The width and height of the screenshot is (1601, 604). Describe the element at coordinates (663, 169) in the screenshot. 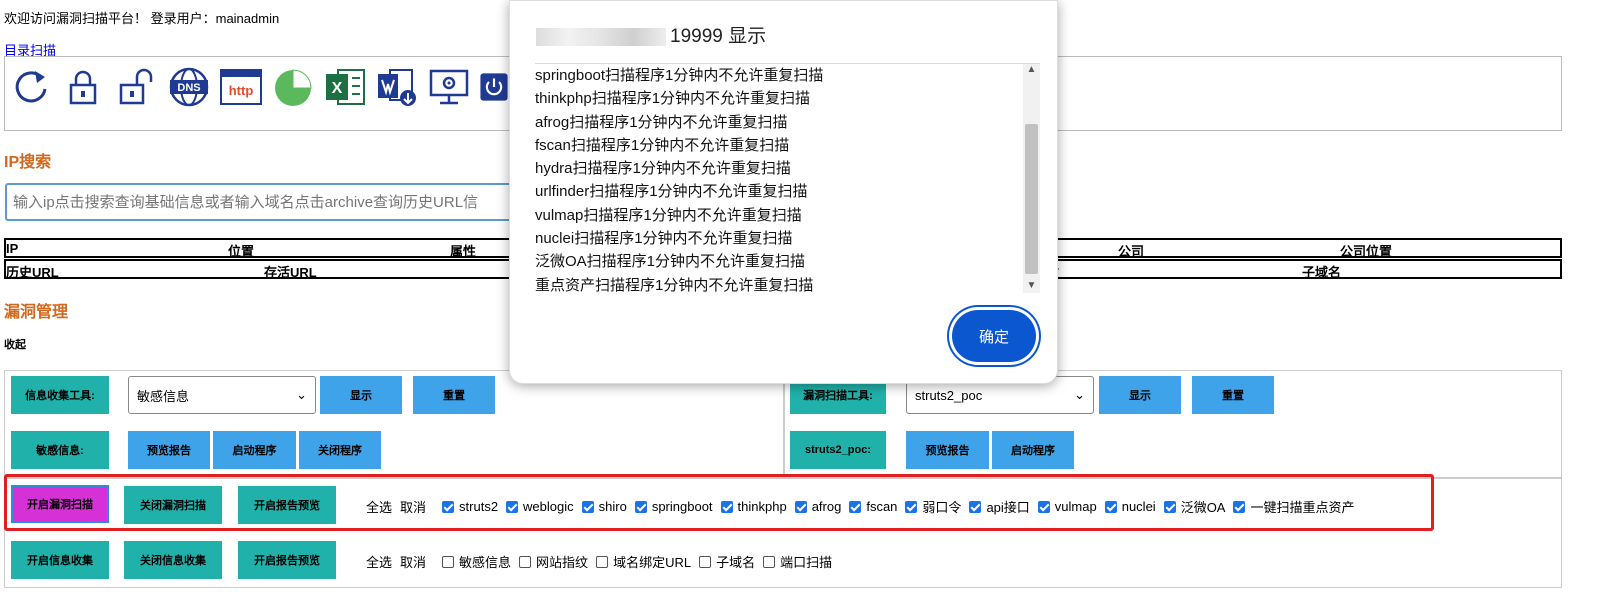

I see `dialog-message-line: hydra扫描程序1分钟内不允许重复扫描` at that location.